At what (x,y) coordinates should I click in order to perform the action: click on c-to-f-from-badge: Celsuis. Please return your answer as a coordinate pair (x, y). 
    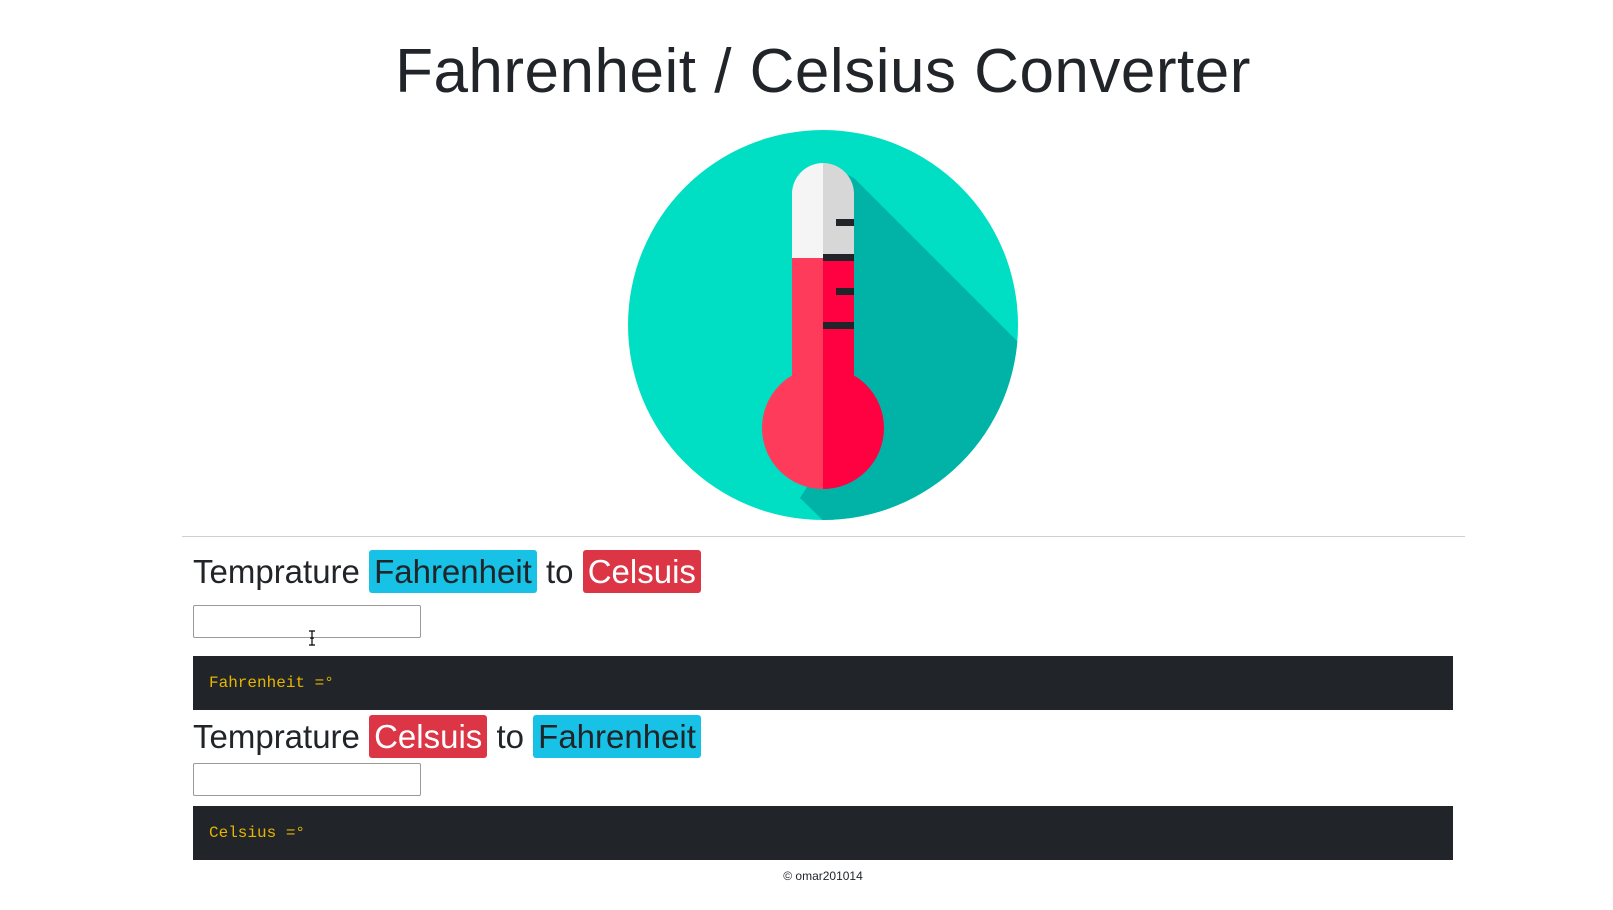
    Looking at the image, I should click on (428, 736).